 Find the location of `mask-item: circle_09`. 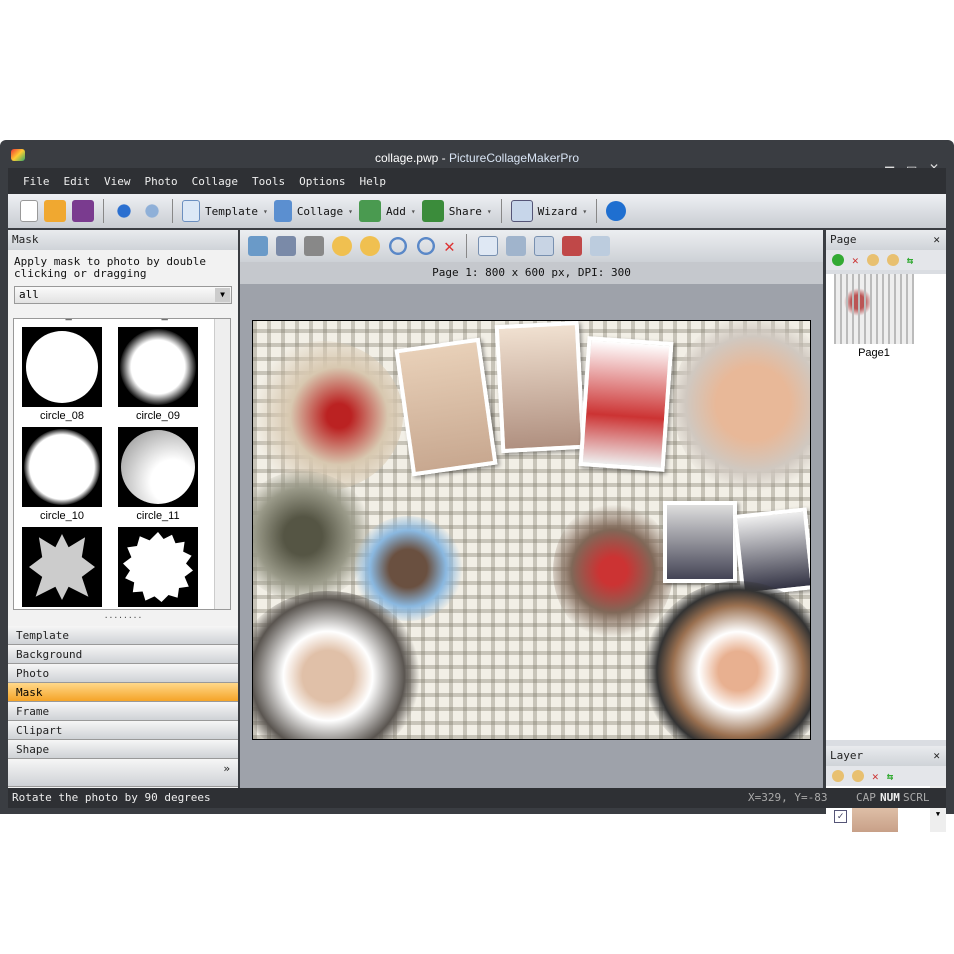

mask-item: circle_09 is located at coordinates (158, 374).